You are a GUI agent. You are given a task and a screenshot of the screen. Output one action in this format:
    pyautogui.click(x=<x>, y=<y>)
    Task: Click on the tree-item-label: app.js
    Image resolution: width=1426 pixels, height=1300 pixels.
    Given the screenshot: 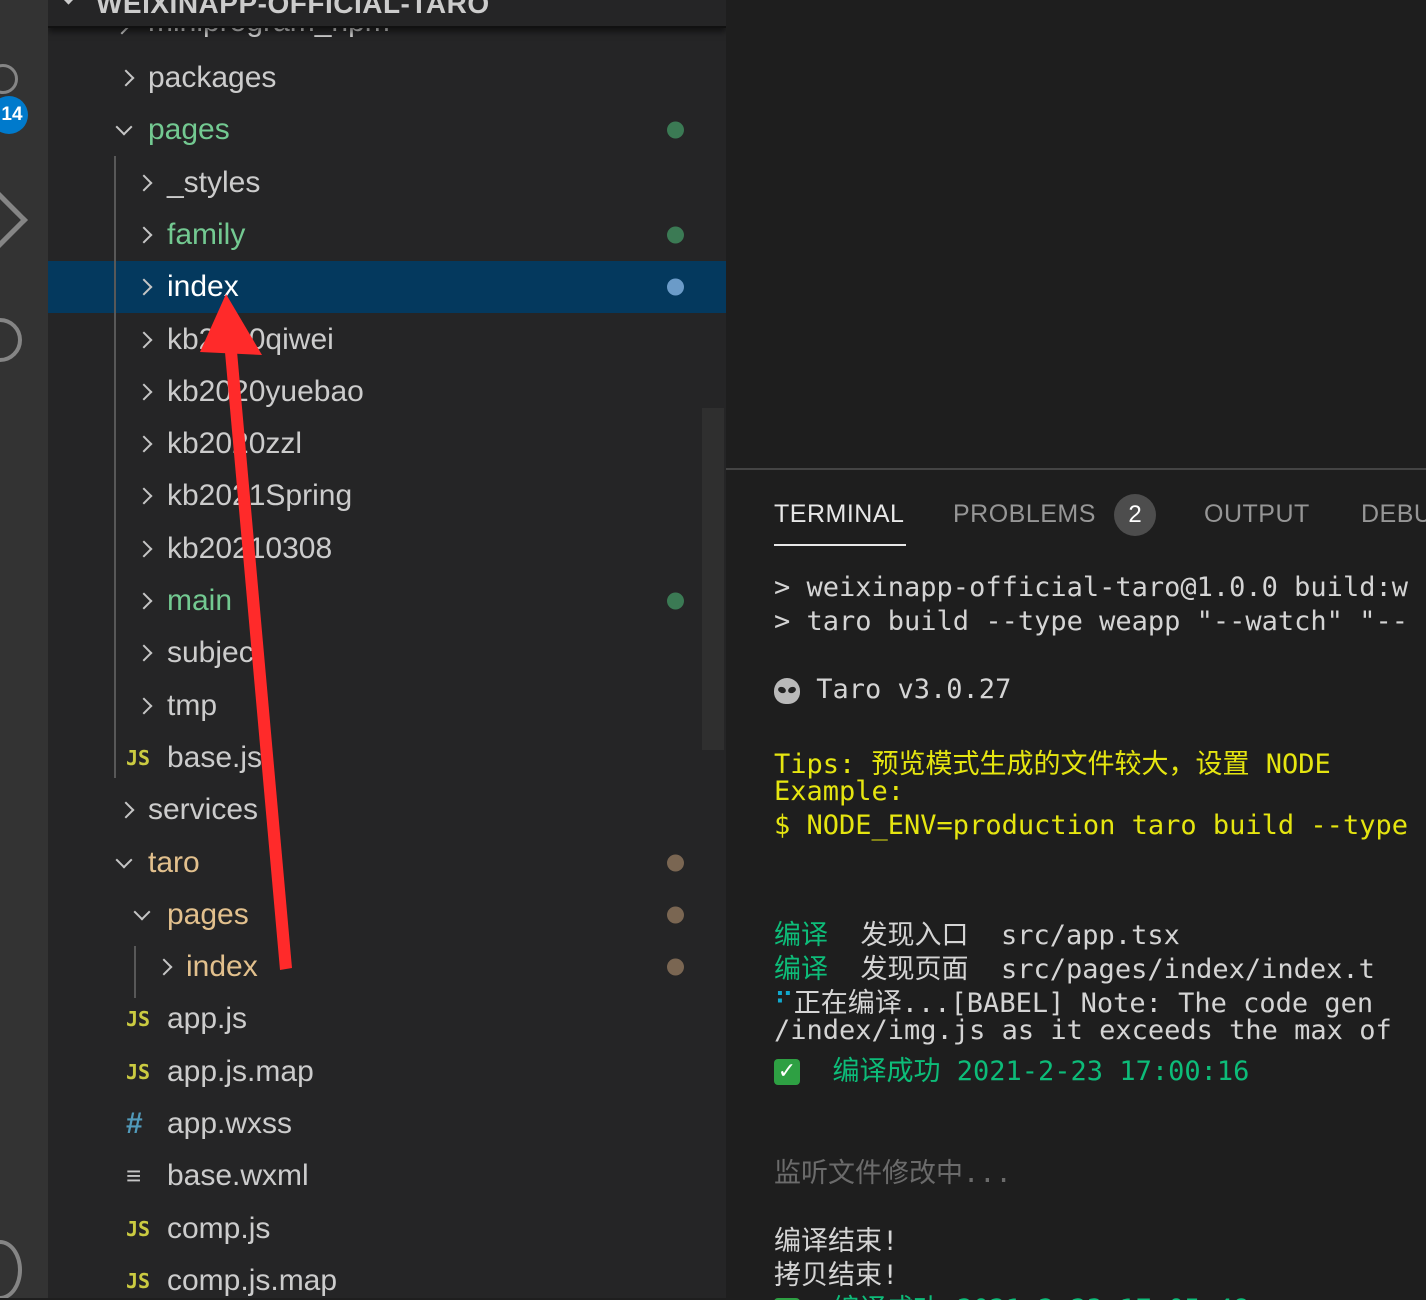 What is the action you would take?
    pyautogui.click(x=207, y=1019)
    